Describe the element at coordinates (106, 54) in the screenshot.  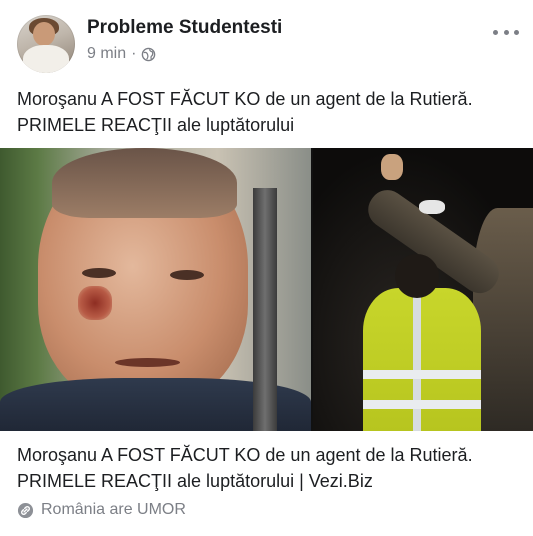
I see `post-timestamp: 9 min` at that location.